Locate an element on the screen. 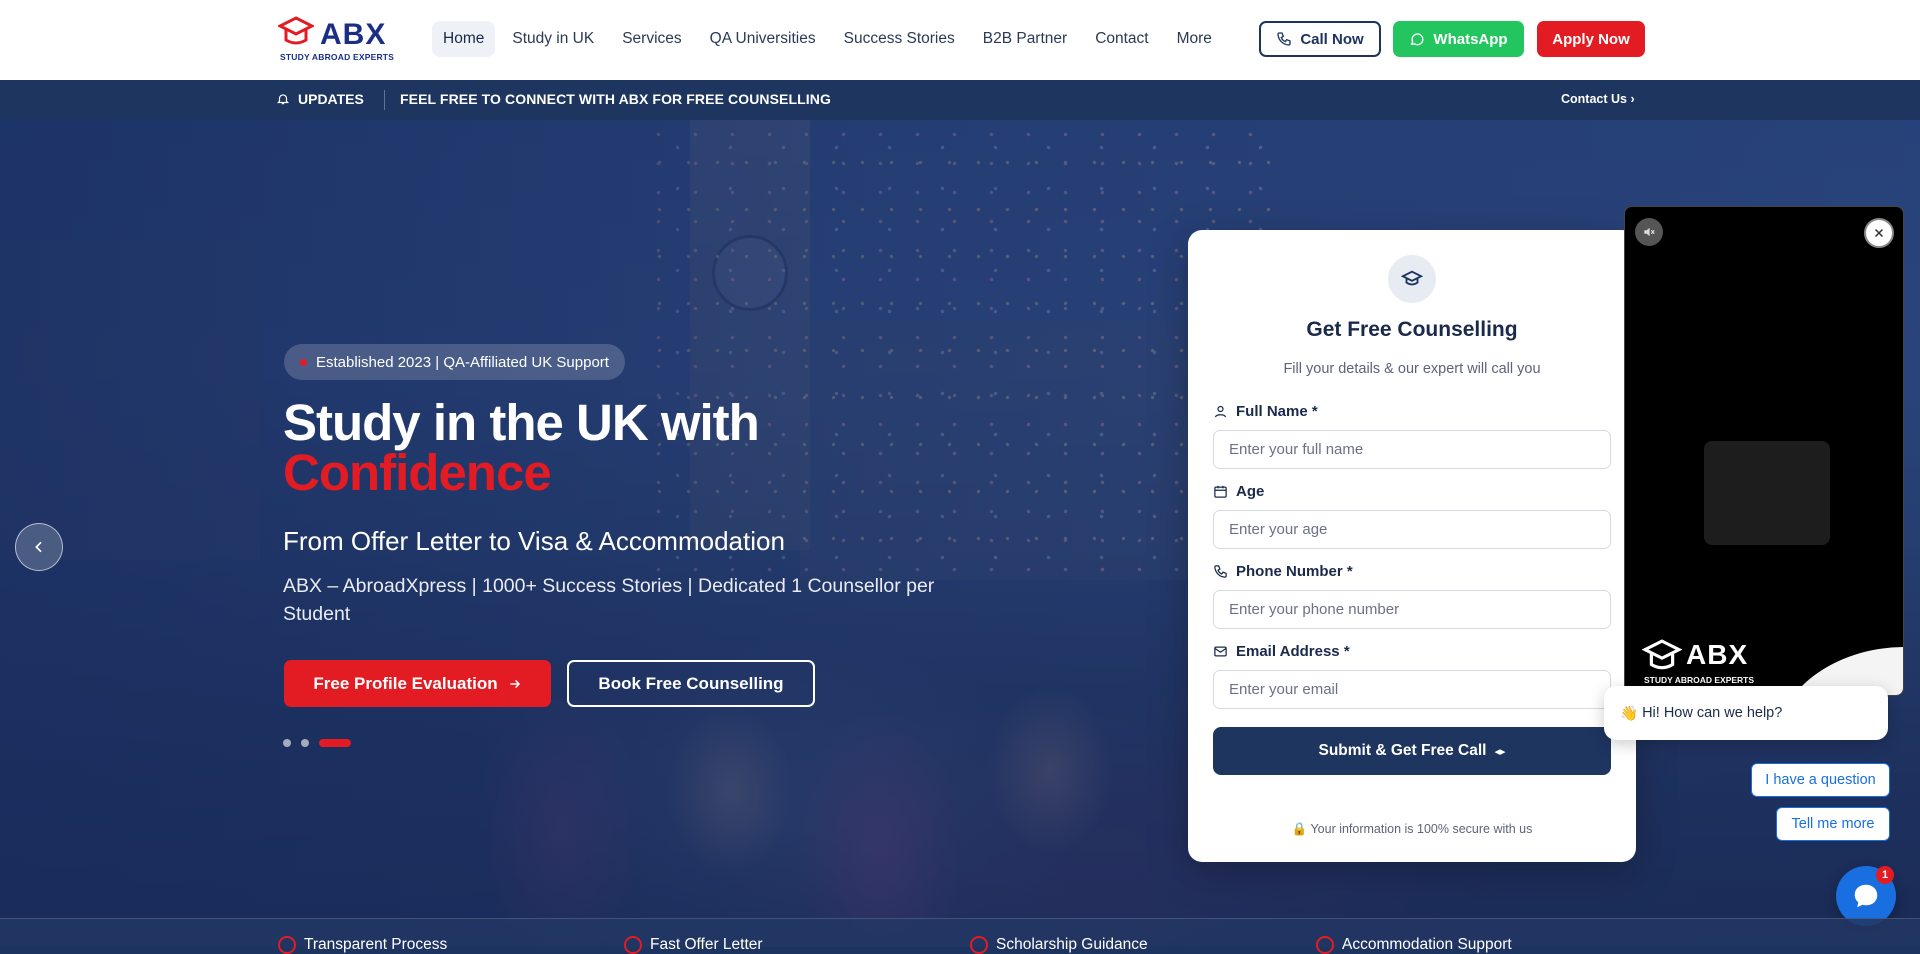 The width and height of the screenshot is (1920, 954). full-name-label: Full Name * is located at coordinates (1277, 411).